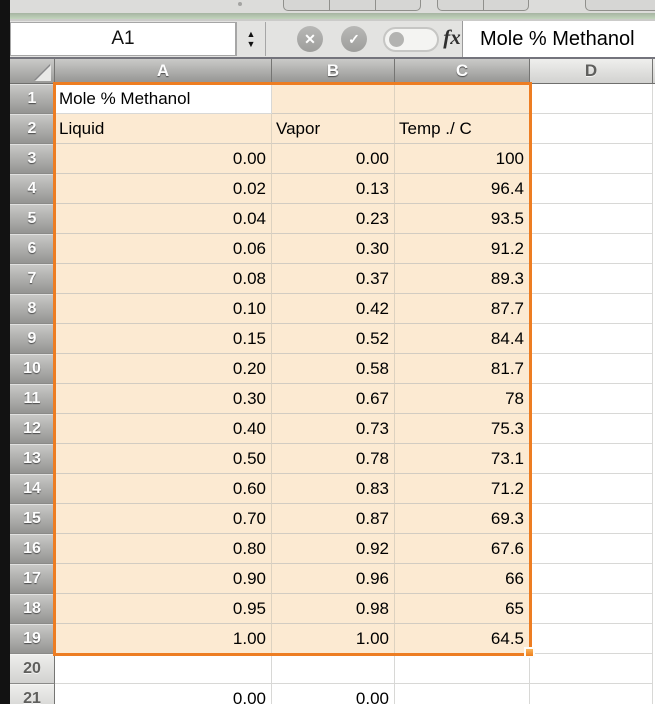 This screenshot has width=655, height=704. I want to click on row-header-6: 6, so click(32, 249).